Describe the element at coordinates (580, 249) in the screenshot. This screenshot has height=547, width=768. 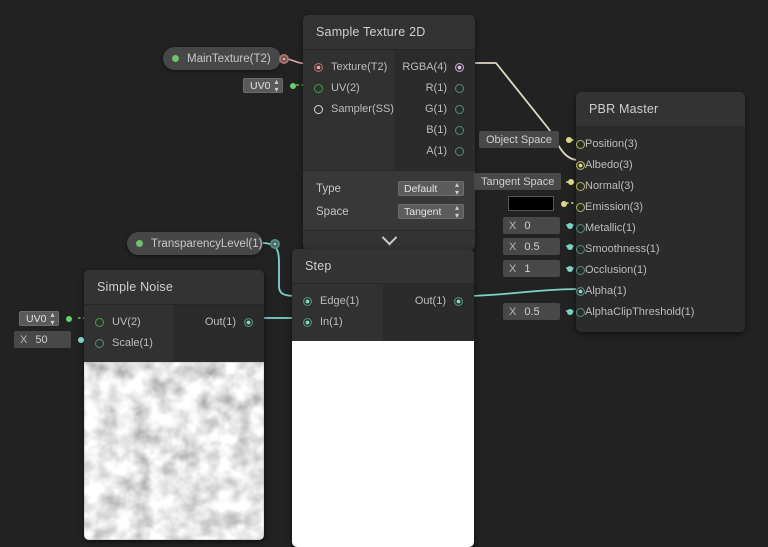
I see `slot-smoothness-icon` at that location.